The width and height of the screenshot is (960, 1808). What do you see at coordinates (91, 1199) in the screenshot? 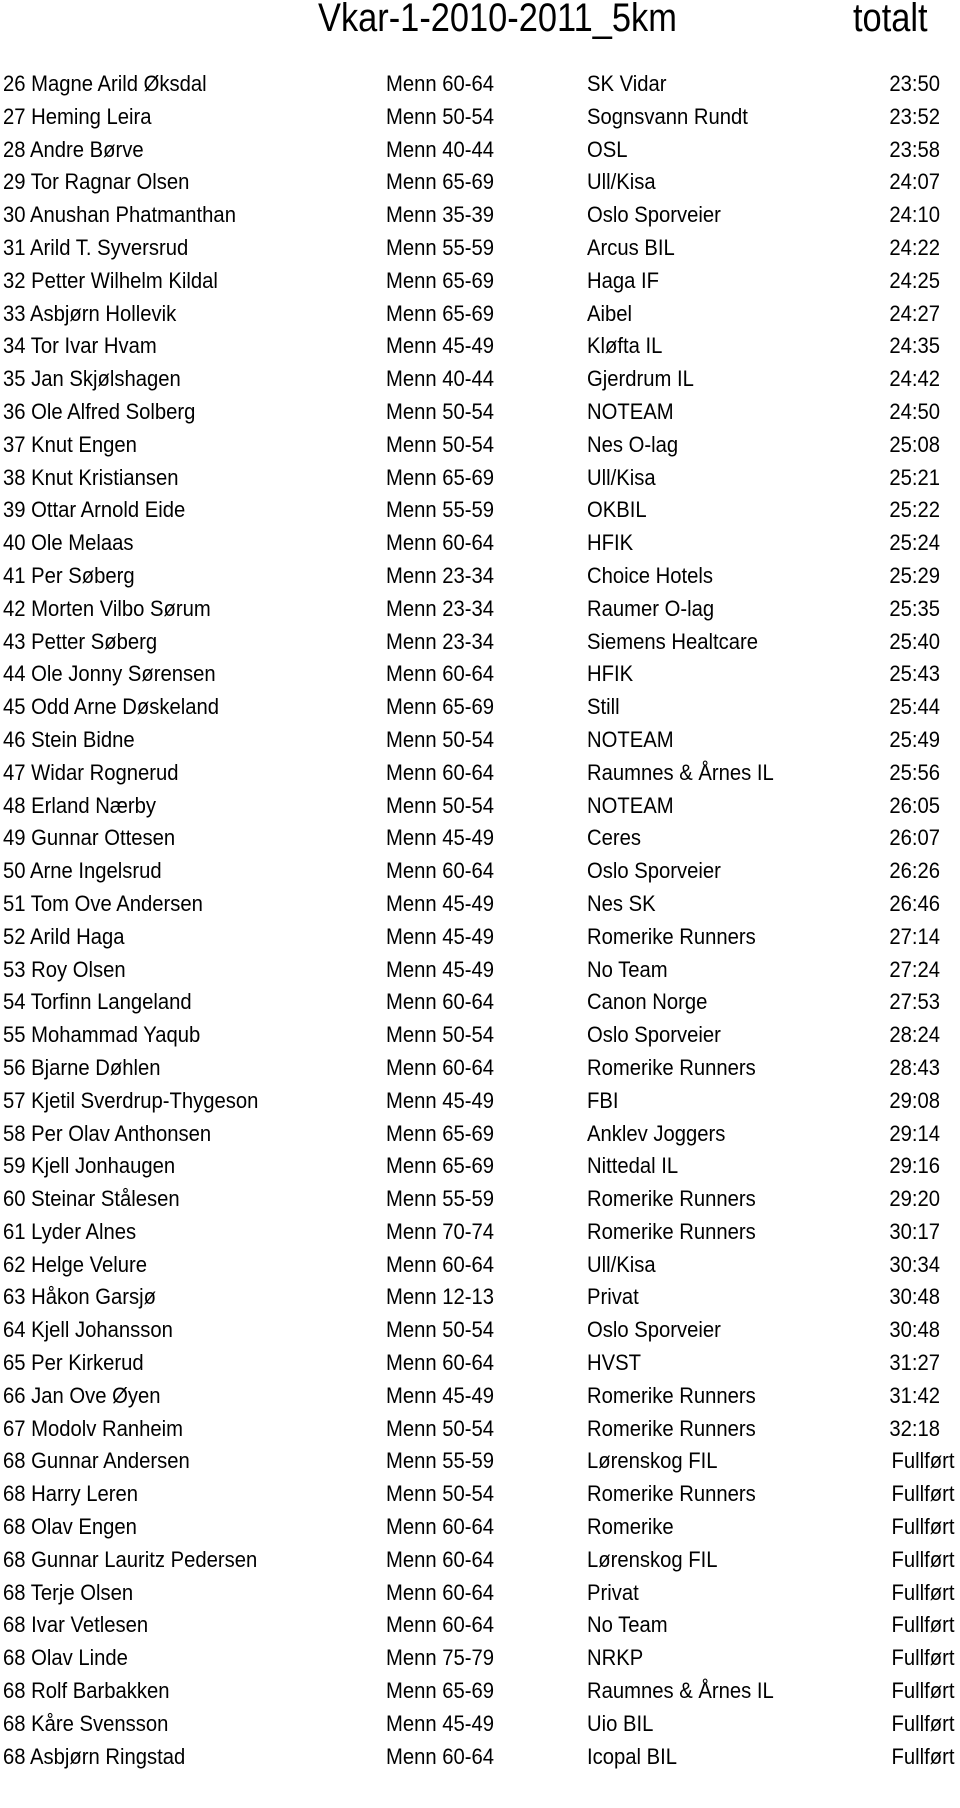
I see `runner-place-and-name: 60 Steinar Stålesen` at bounding box center [91, 1199].